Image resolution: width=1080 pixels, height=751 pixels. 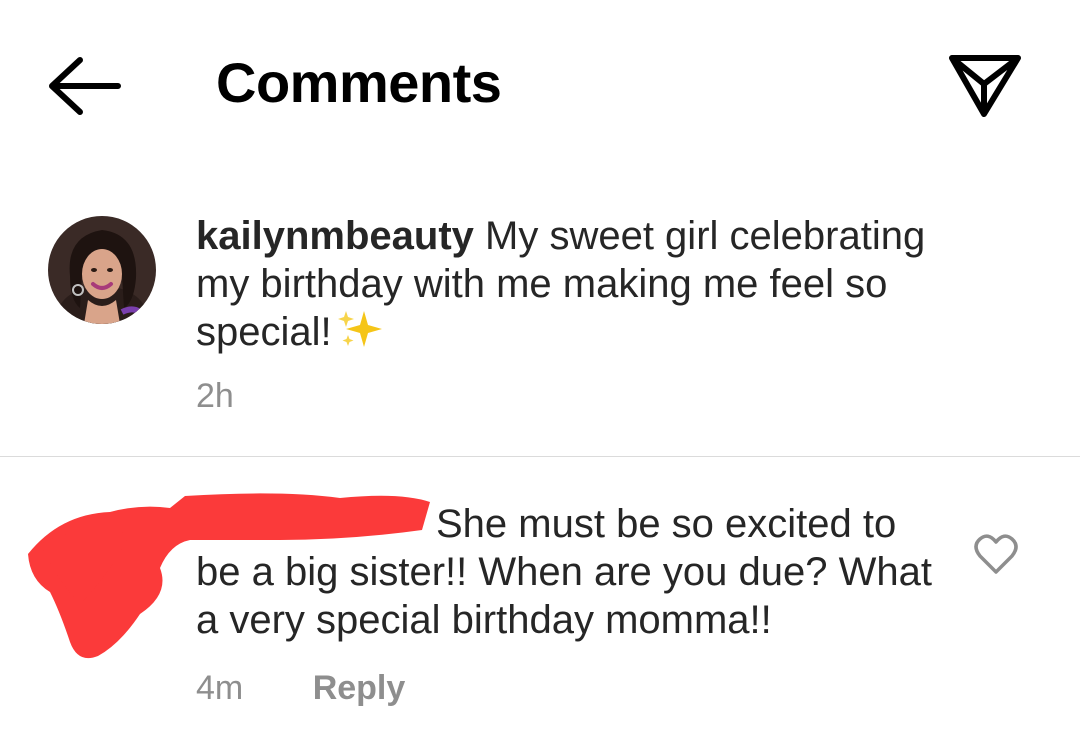 I want to click on comment-timestamp: 4m, so click(x=220, y=688).